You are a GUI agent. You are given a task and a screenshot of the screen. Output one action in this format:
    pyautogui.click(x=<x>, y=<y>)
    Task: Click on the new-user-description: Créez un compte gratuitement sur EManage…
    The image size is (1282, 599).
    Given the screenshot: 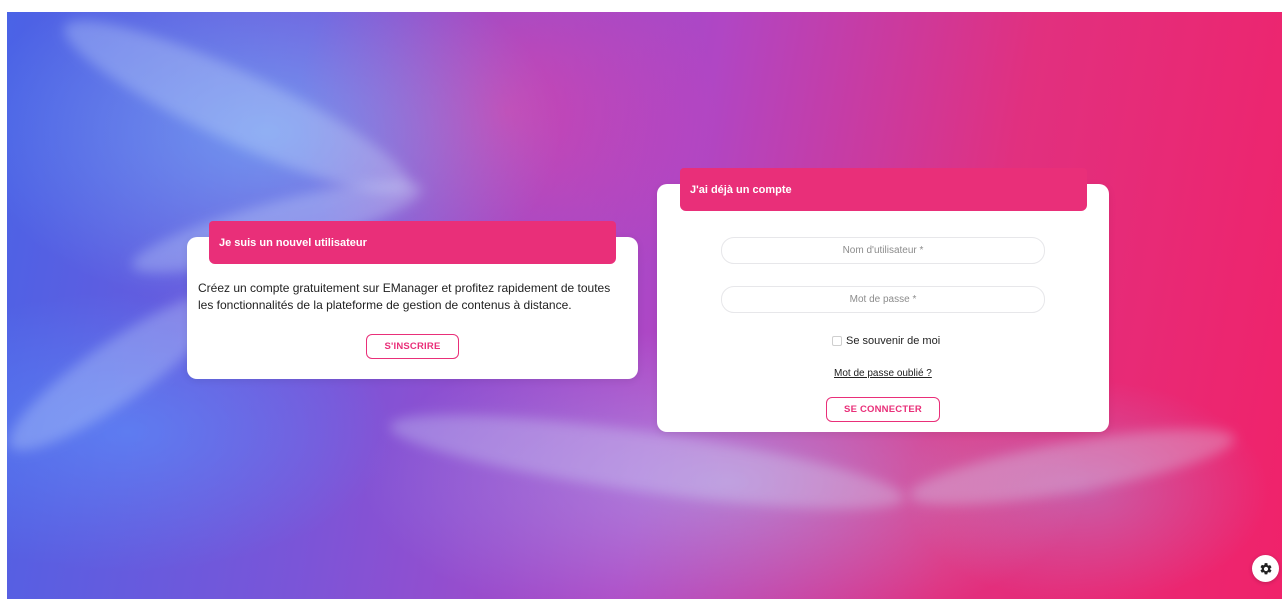 What is the action you would take?
    pyautogui.click(x=404, y=296)
    